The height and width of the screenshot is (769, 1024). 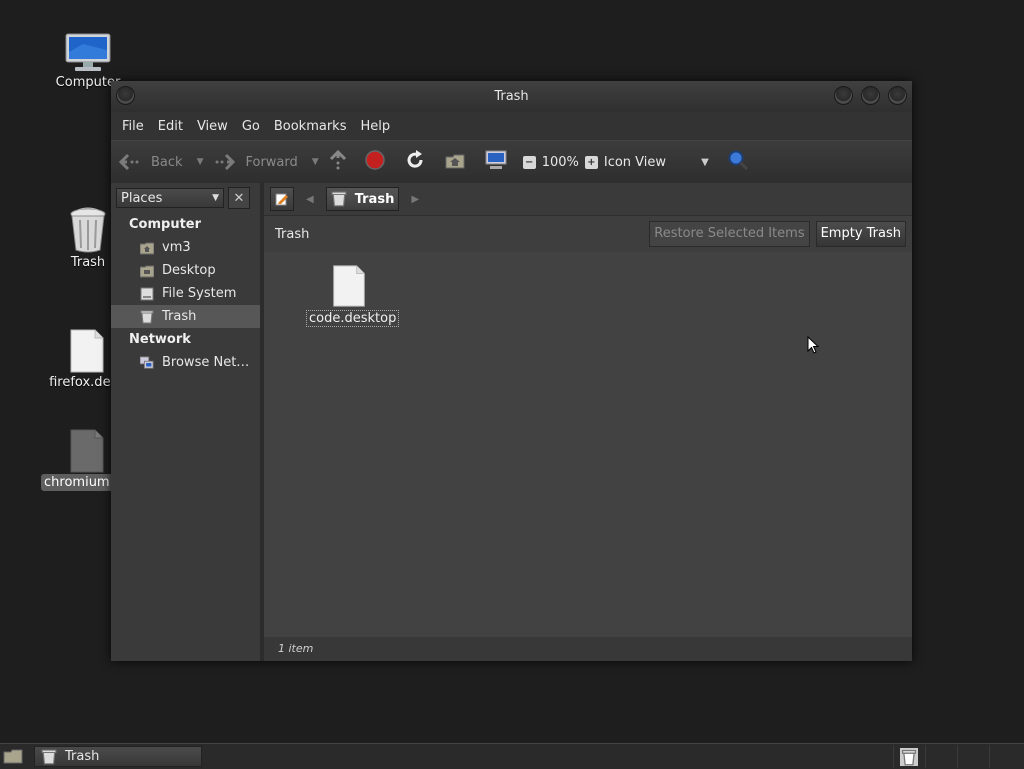 I want to click on sidebar-section-network: Network, so click(x=160, y=339).